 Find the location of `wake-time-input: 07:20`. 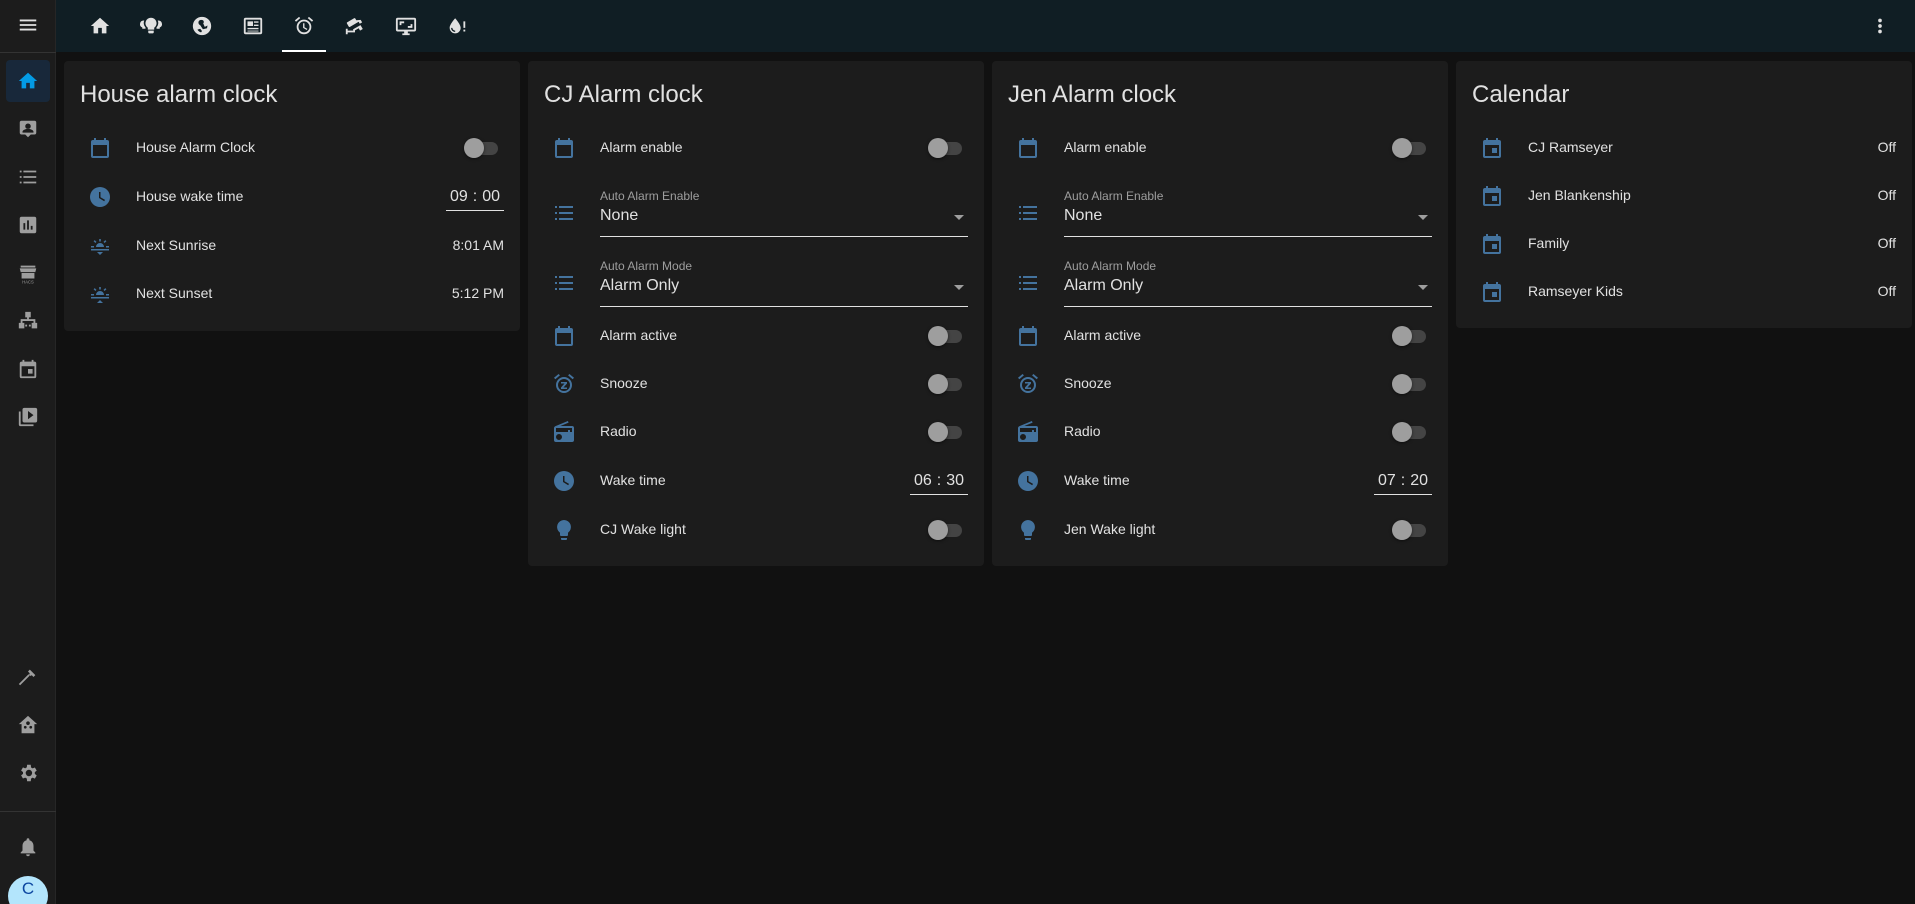

wake-time-input: 07:20 is located at coordinates (1402, 479).